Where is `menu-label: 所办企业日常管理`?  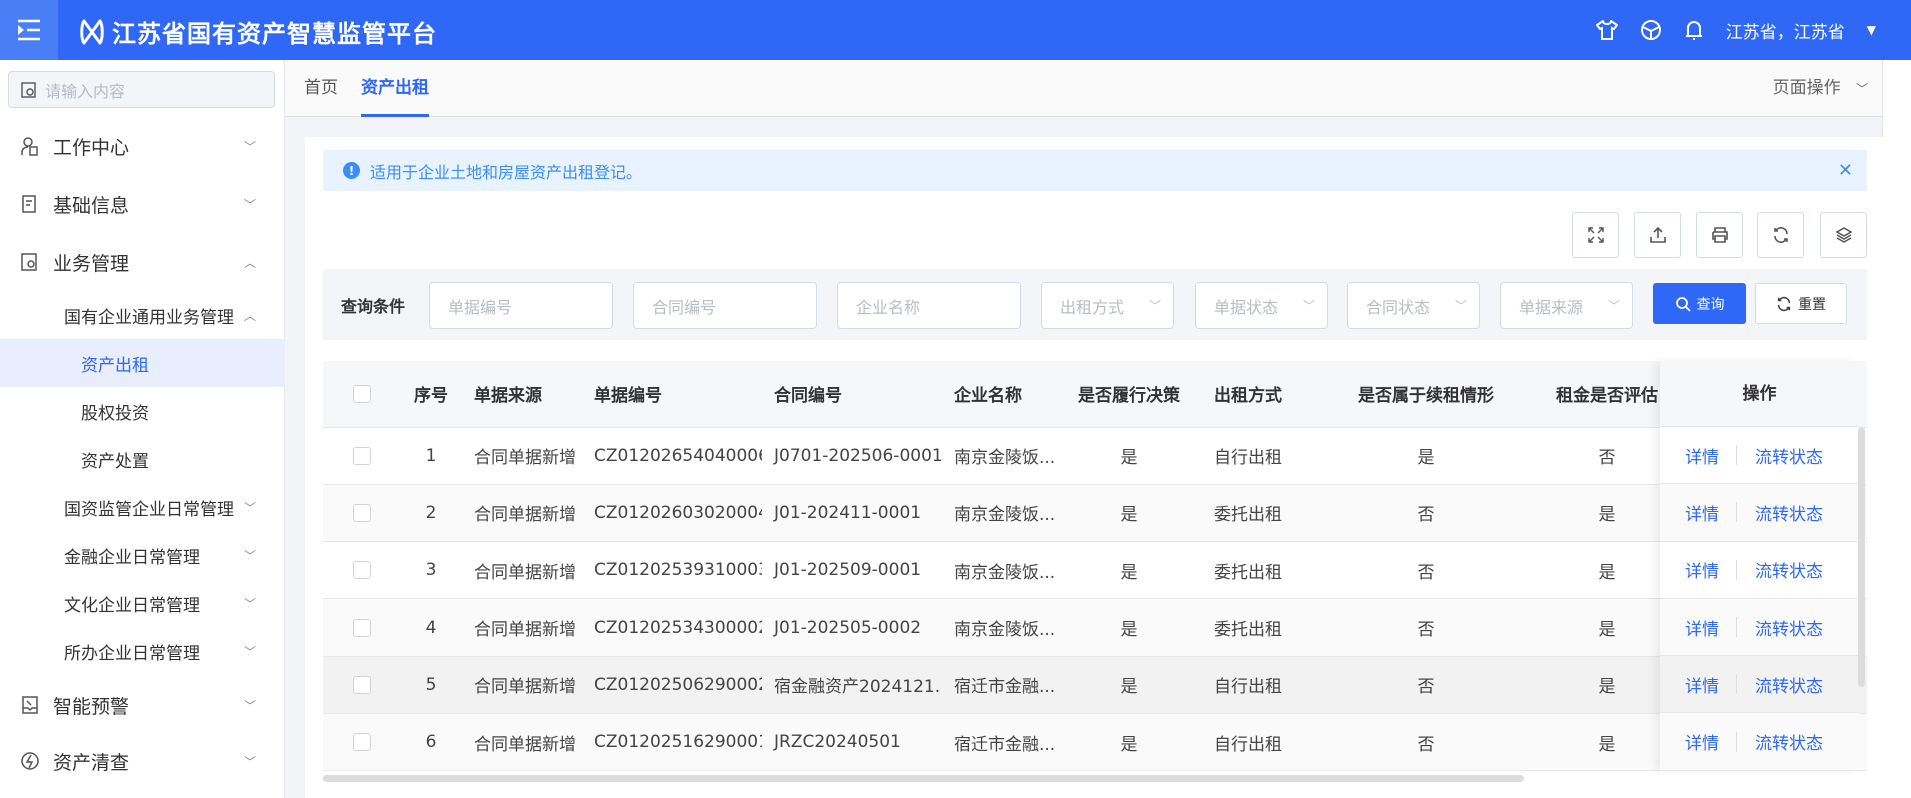
menu-label: 所办企业日常管理 is located at coordinates (132, 653).